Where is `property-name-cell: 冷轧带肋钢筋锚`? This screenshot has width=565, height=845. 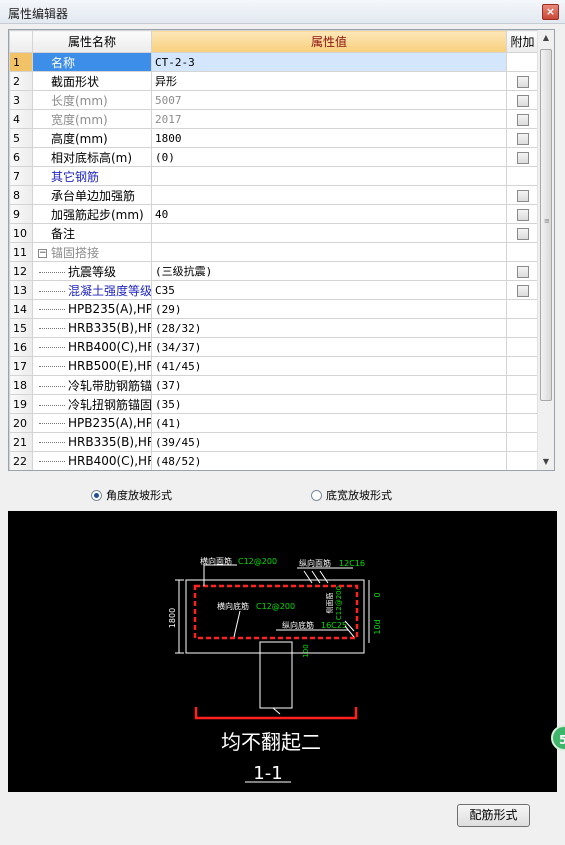
property-name-cell: 冷轧带肋钢筋锚 is located at coordinates (92, 385).